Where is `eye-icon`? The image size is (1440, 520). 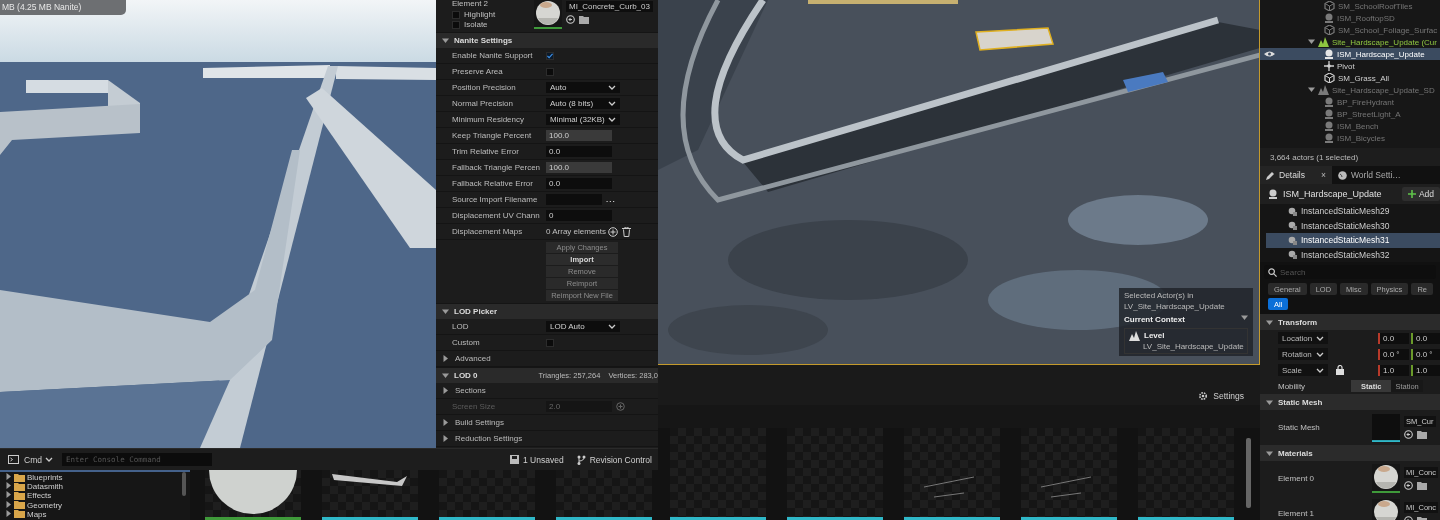 eye-icon is located at coordinates (1269, 54).